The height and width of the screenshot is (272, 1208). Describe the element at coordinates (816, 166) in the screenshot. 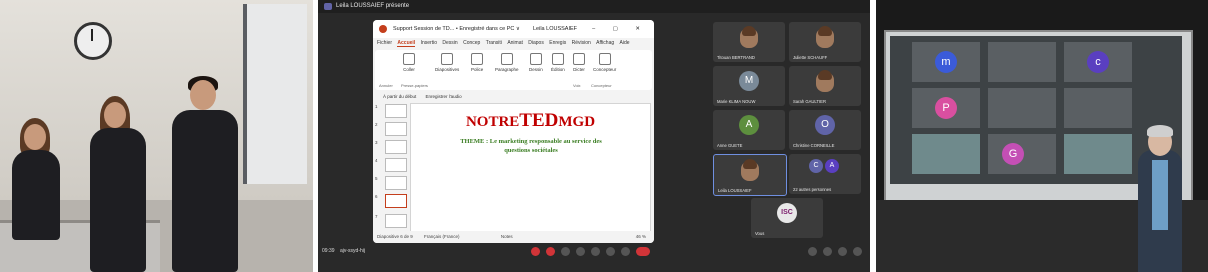

I see `participant-avatar: C` at that location.